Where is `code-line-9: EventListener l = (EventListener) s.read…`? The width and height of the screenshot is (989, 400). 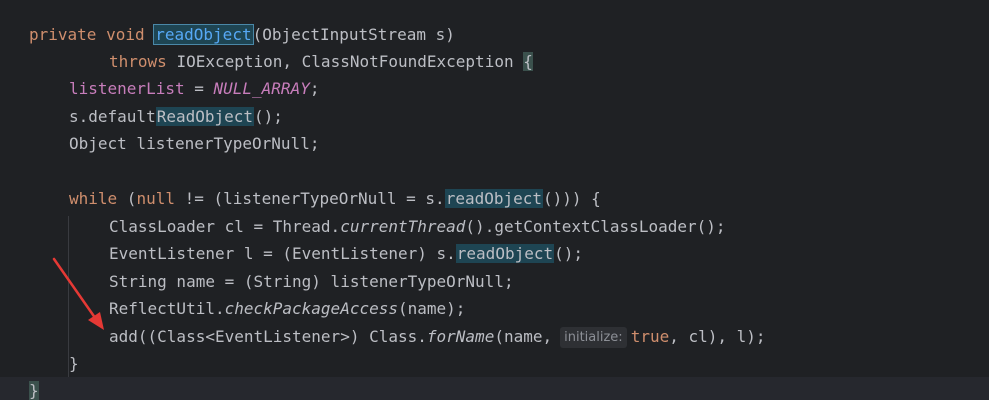
code-line-9: EventListener l = (EventListener) s.read… is located at coordinates (346, 253).